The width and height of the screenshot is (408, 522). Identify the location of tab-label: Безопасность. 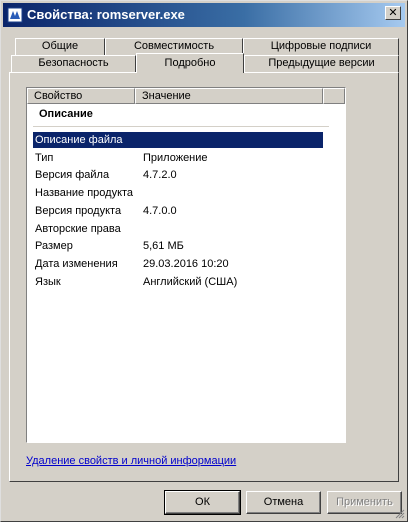
(73, 63).